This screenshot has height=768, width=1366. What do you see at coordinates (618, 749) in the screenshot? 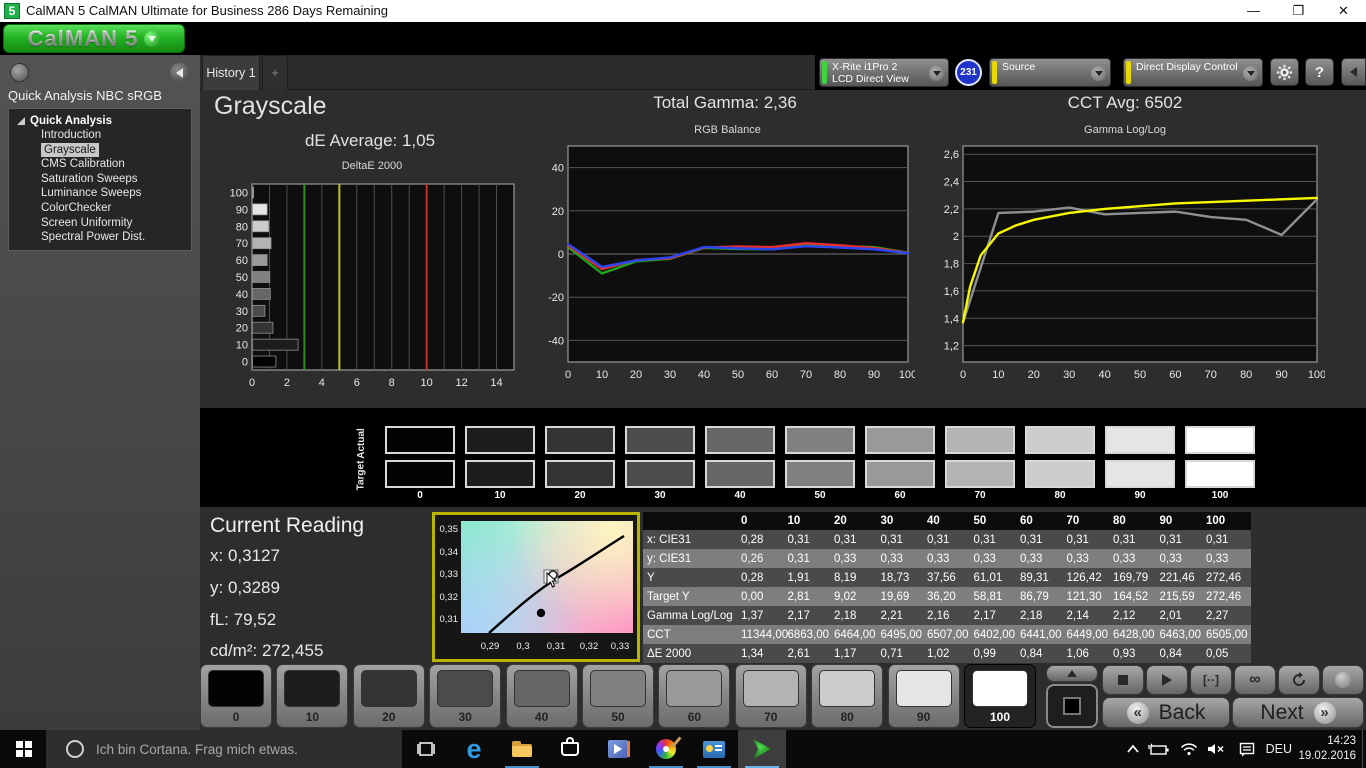
I see `movies-tv-button` at bounding box center [618, 749].